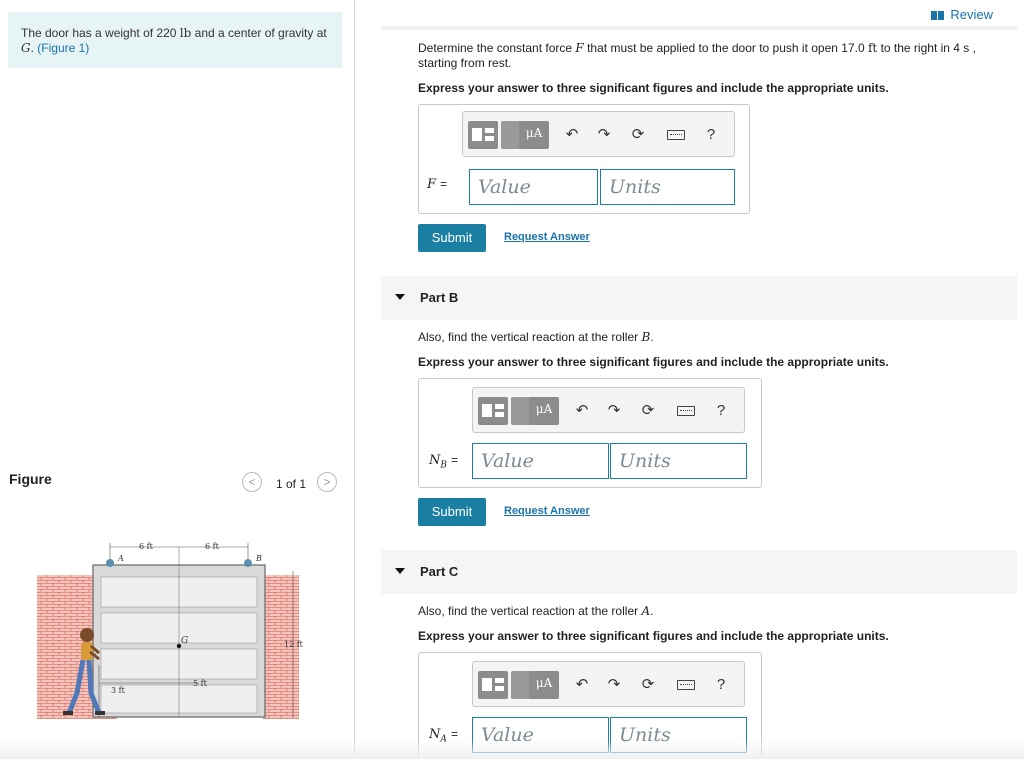 The image size is (1024, 759). What do you see at coordinates (646, 337) in the screenshot?
I see `question-var: B` at bounding box center [646, 337].